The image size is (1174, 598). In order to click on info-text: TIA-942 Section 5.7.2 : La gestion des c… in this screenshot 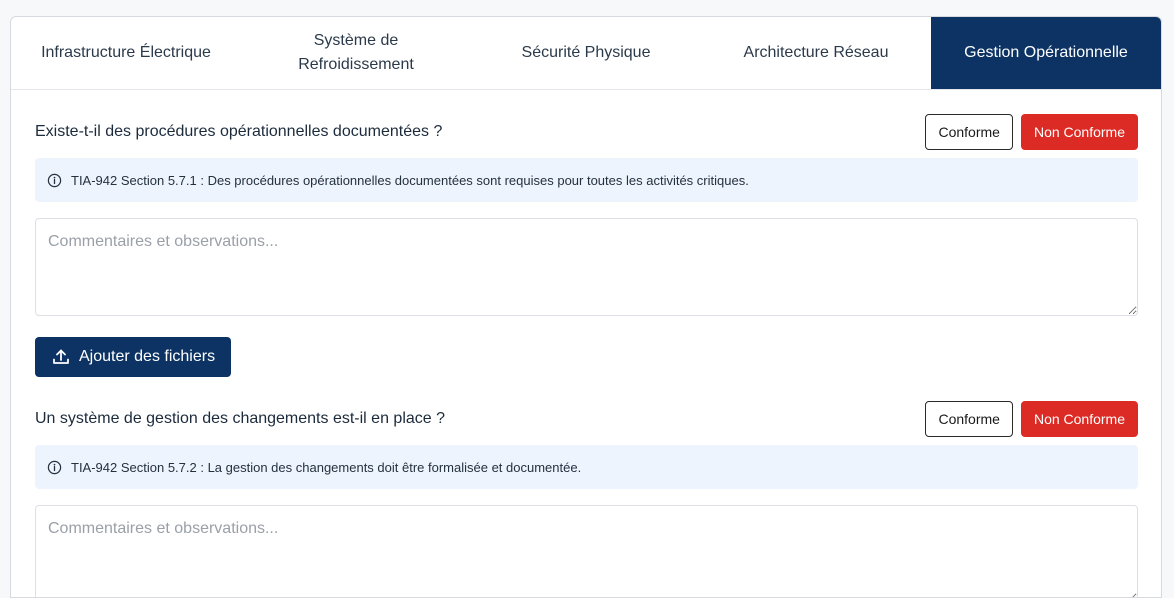, I will do `click(326, 467)`.